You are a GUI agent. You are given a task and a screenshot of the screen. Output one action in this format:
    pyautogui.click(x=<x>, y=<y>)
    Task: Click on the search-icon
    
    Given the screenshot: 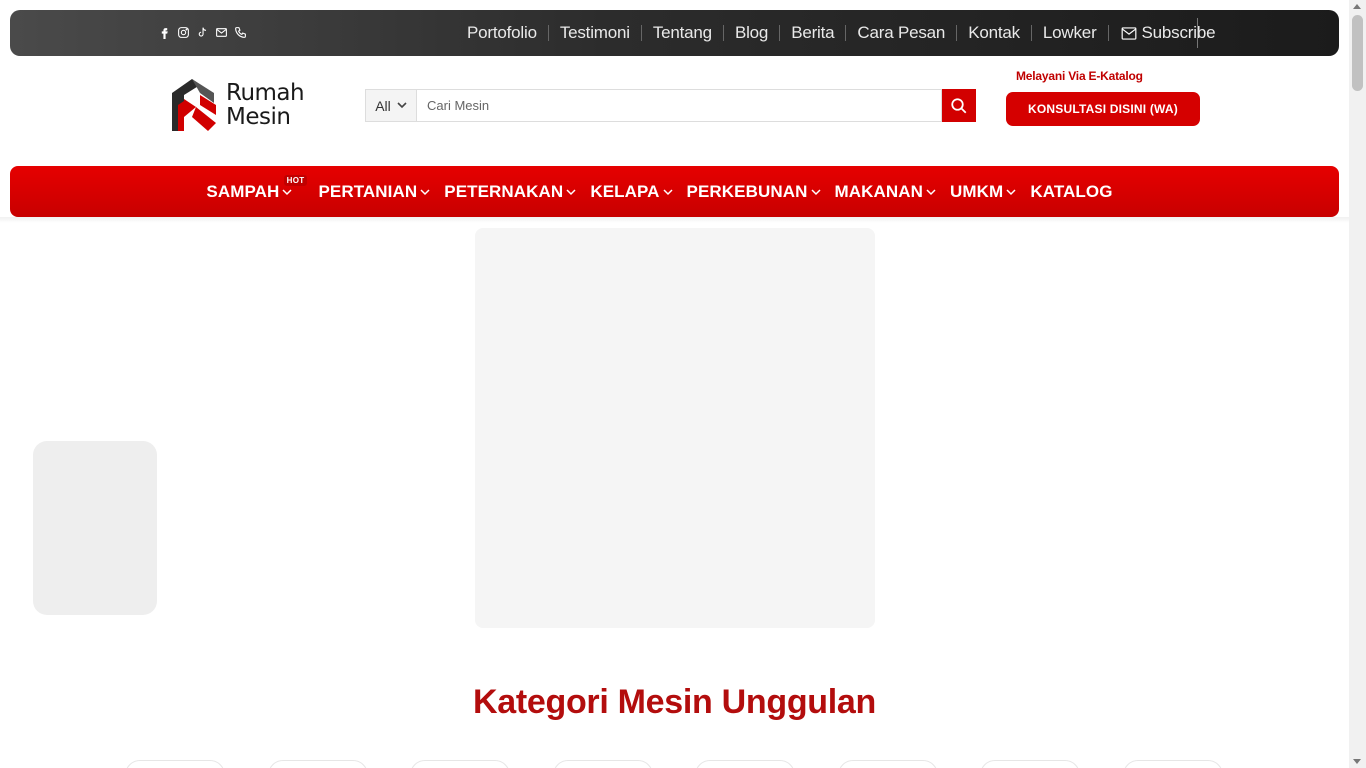 What is the action you would take?
    pyautogui.click(x=959, y=105)
    